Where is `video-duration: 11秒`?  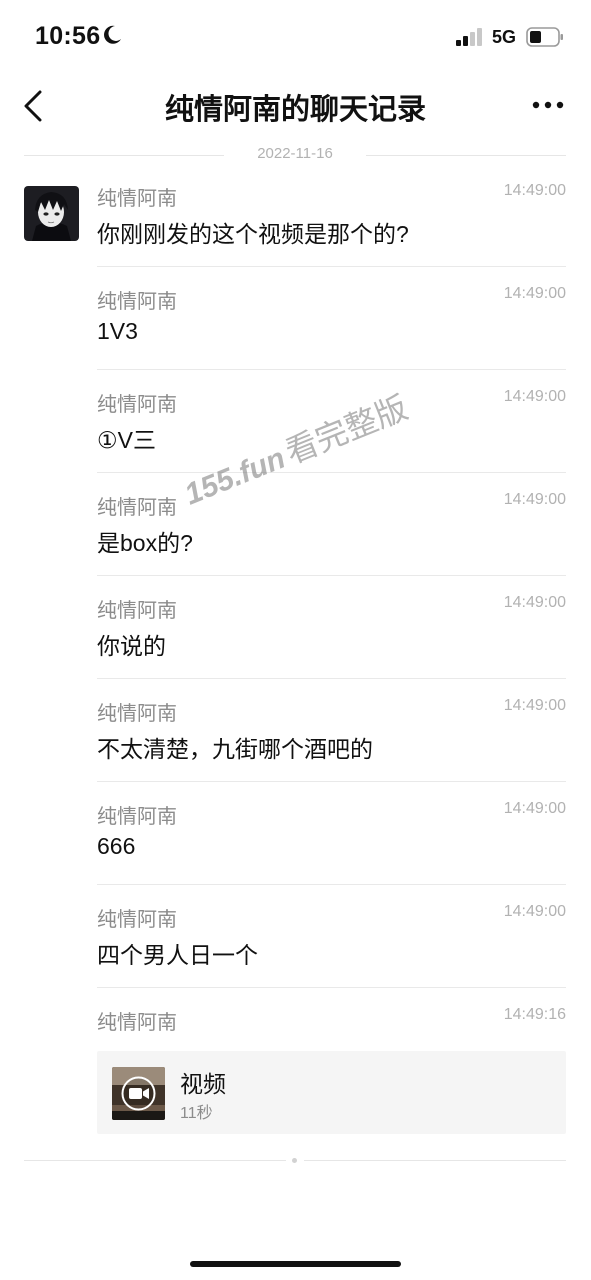 video-duration: 11秒 is located at coordinates (196, 1113).